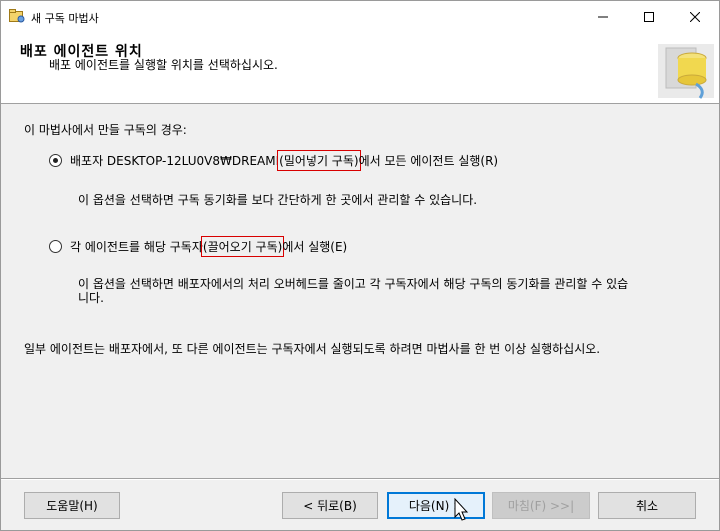 The image size is (720, 531). I want to click on option2-suffix: 에서 실행(E), so click(315, 247).